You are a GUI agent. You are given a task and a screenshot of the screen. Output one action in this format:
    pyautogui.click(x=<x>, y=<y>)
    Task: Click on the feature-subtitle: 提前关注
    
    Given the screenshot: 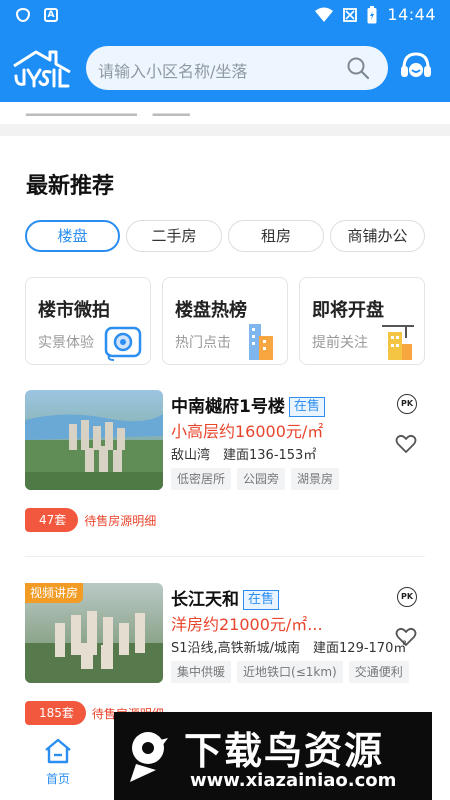 What is the action you would take?
    pyautogui.click(x=340, y=343)
    